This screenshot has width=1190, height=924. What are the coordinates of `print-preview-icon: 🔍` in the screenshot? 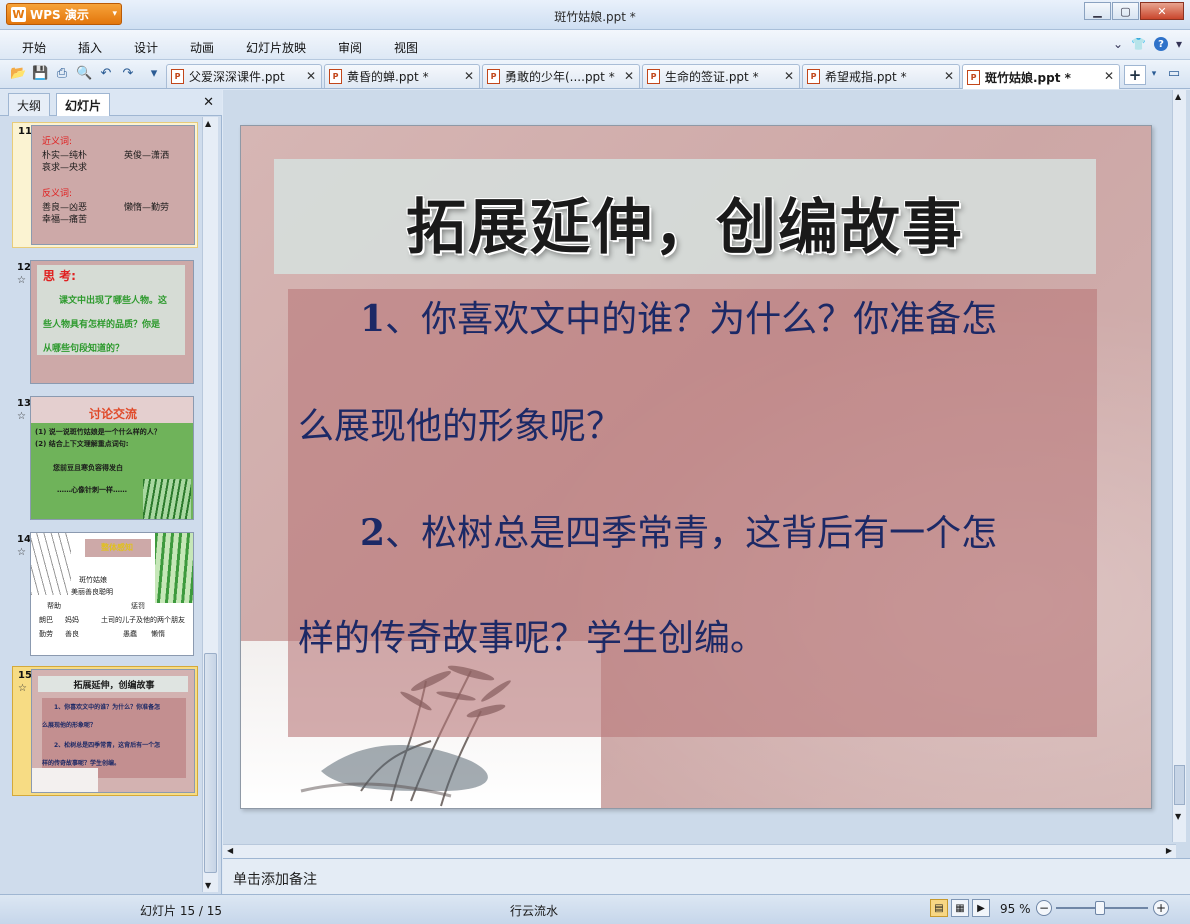 It's located at (84, 74).